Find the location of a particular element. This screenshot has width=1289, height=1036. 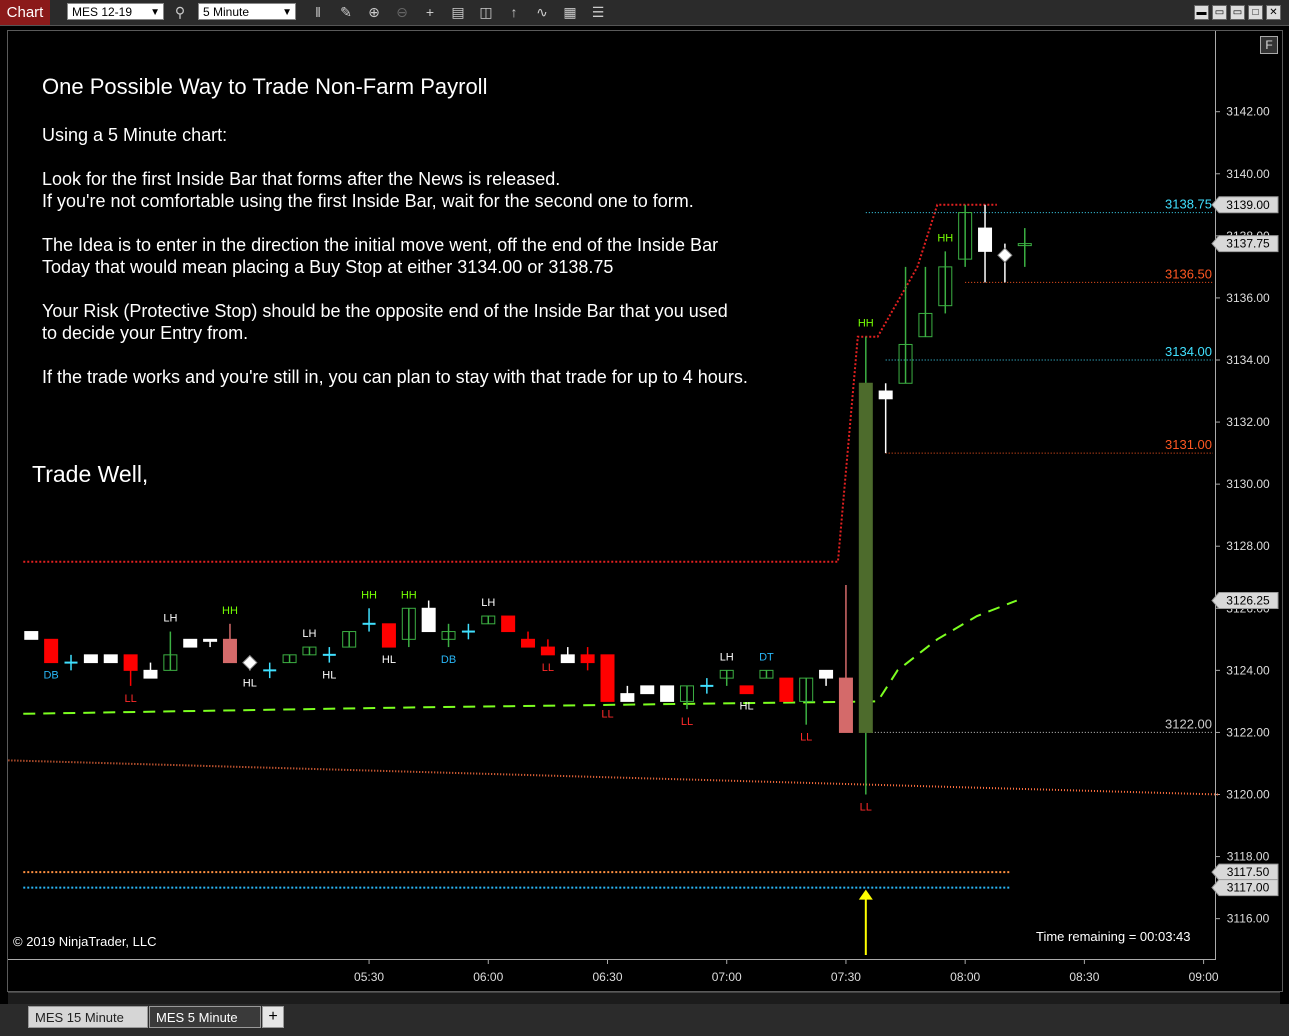

price-tick-label: 3120.00 is located at coordinates (1248, 795).